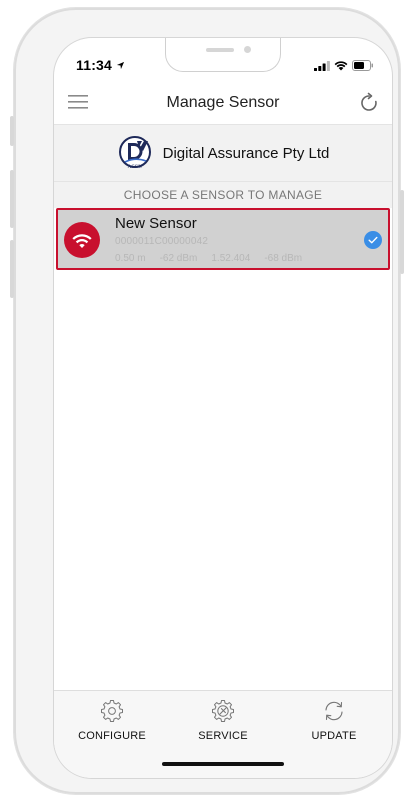  What do you see at coordinates (162, 241) in the screenshot?
I see `sensor-id: 0000011C00000042` at bounding box center [162, 241].